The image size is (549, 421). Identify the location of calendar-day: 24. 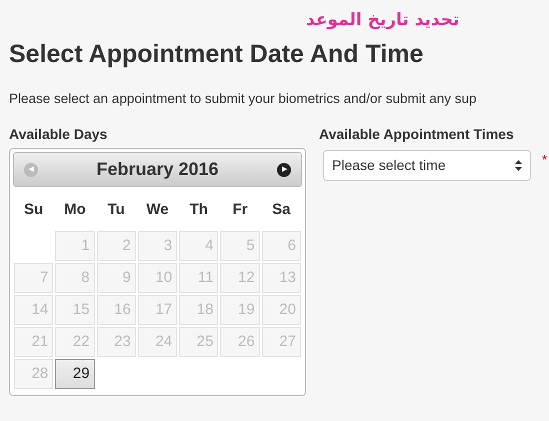
(158, 341).